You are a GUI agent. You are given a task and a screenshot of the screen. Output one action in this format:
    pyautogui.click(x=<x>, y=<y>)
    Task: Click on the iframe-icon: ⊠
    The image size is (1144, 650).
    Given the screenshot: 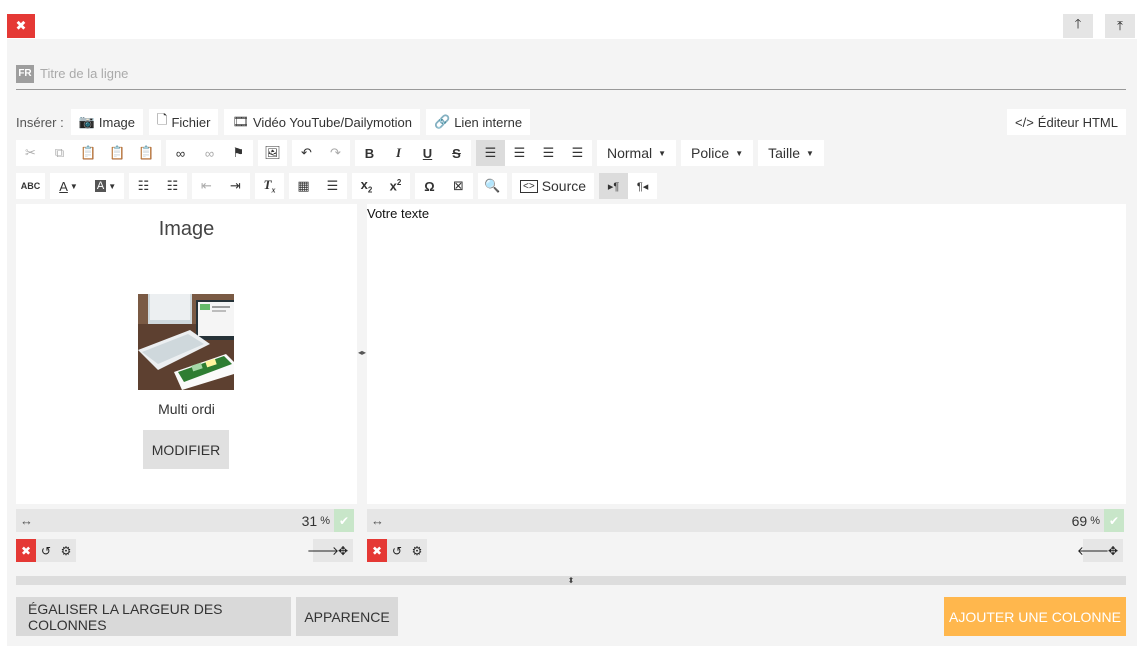 What is the action you would take?
    pyautogui.click(x=458, y=185)
    